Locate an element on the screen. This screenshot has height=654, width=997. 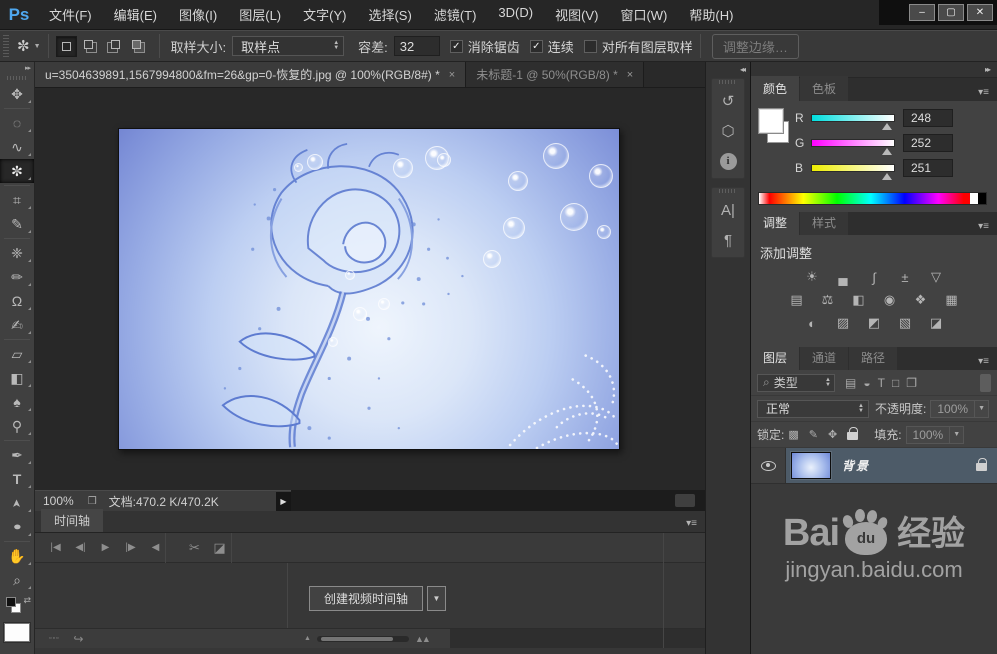
photo-filter-icon: ◉ is located at coordinates (890, 300).